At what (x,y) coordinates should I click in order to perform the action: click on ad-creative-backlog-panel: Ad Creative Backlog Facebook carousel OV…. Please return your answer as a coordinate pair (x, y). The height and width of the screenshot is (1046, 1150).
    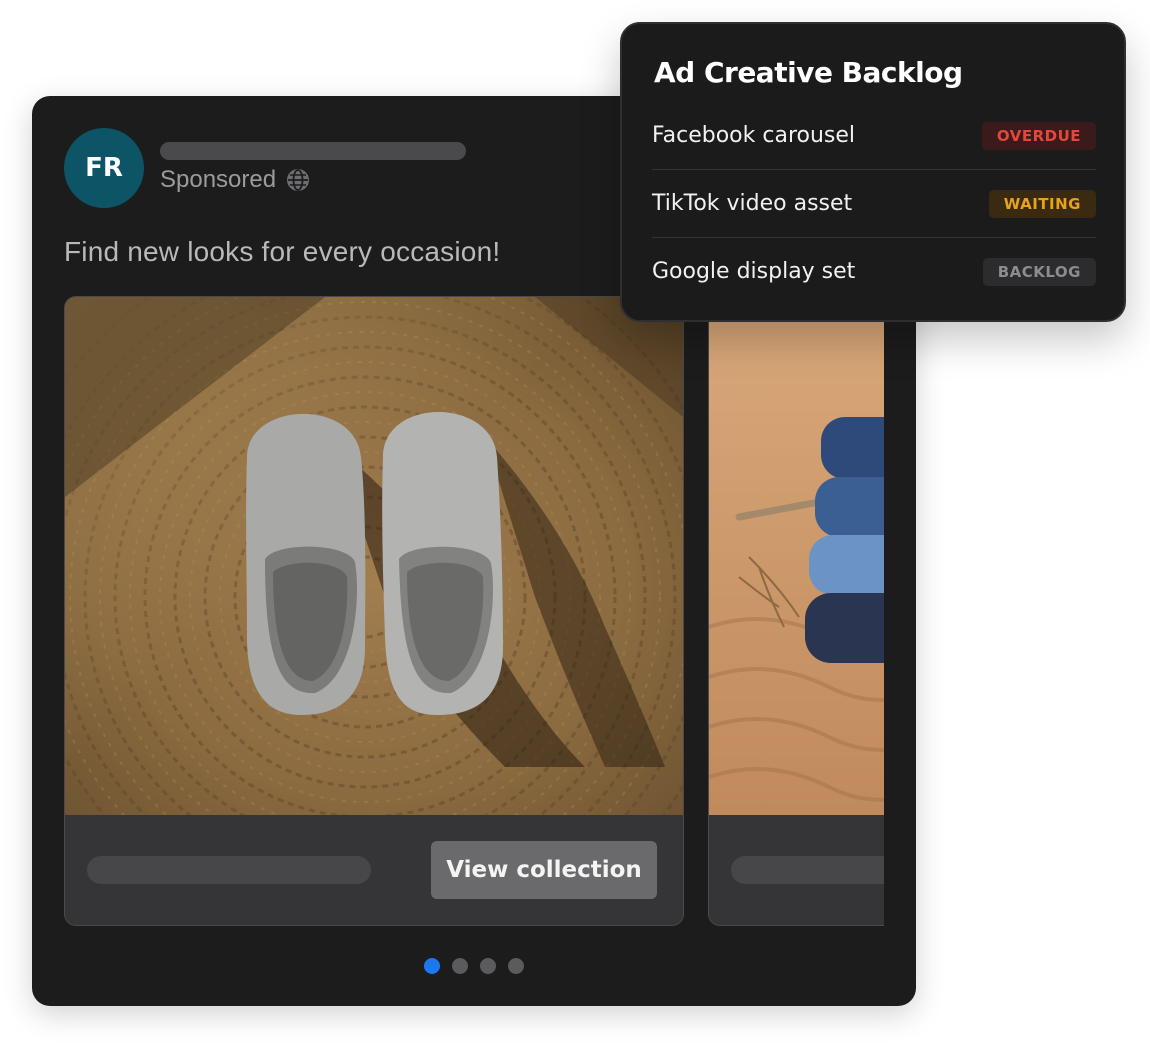
    Looking at the image, I should click on (873, 172).